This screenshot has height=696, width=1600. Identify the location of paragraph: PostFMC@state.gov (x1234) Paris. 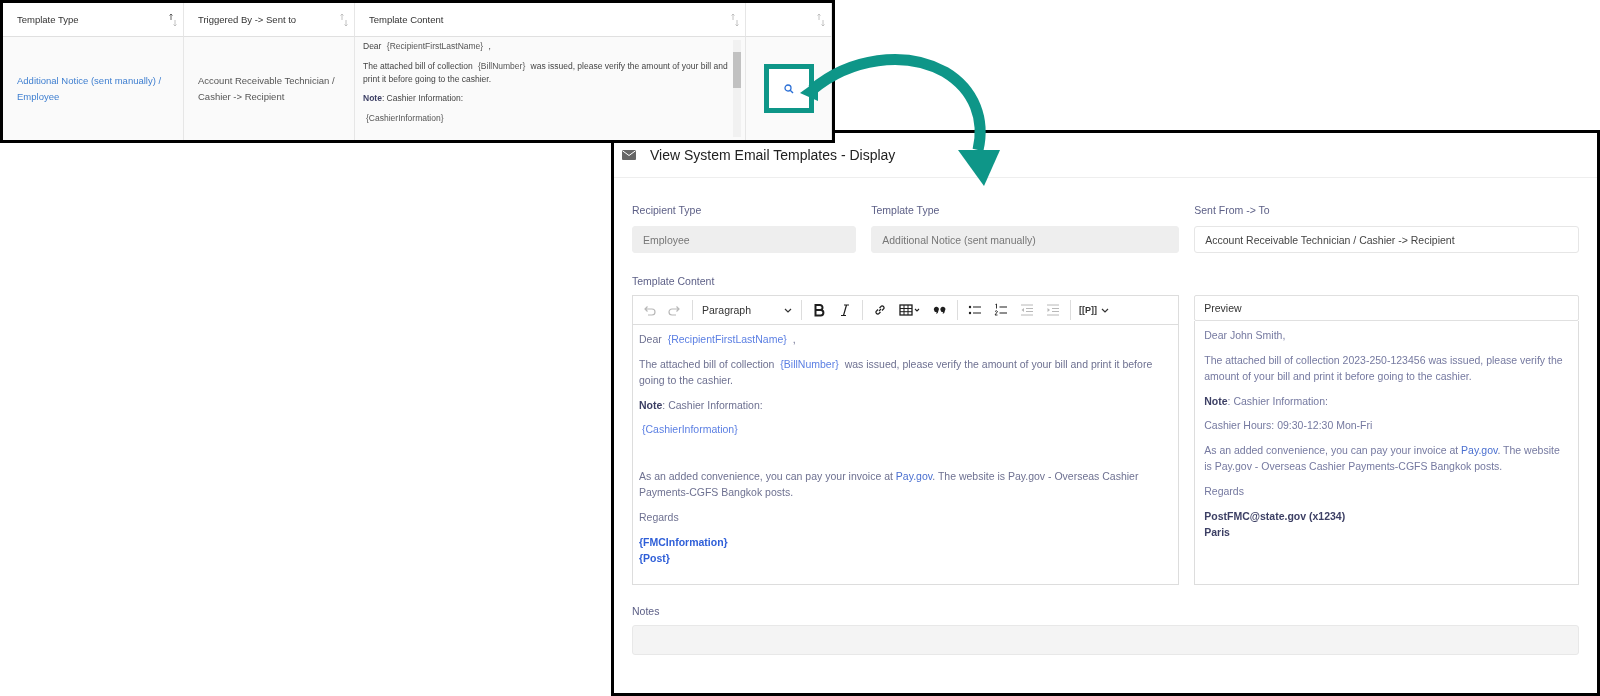
(1275, 524).